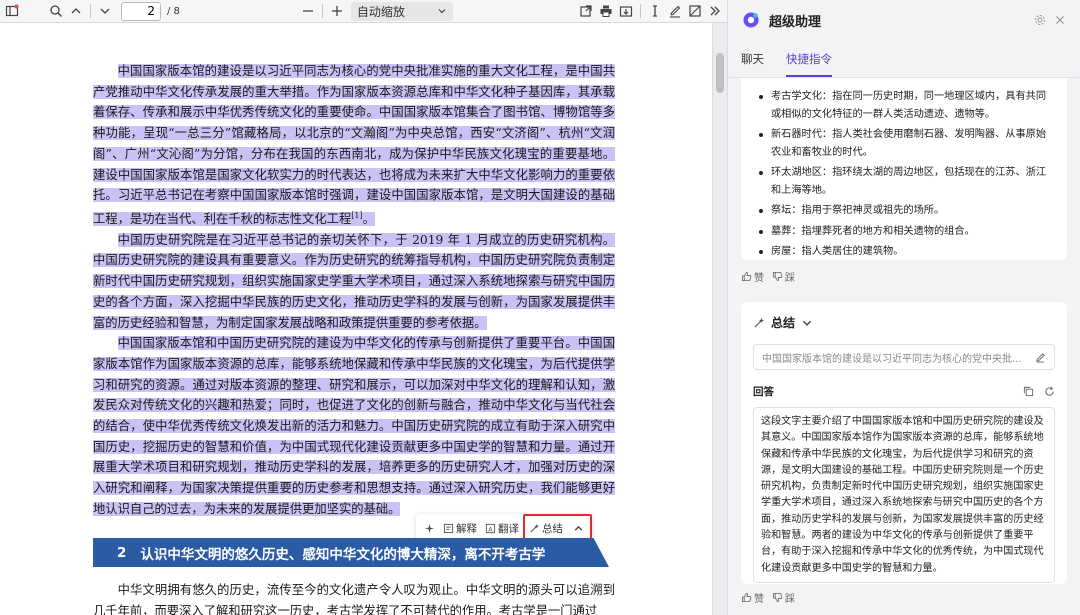 The width and height of the screenshot is (1080, 615). I want to click on sparkle-icon, so click(429, 528).